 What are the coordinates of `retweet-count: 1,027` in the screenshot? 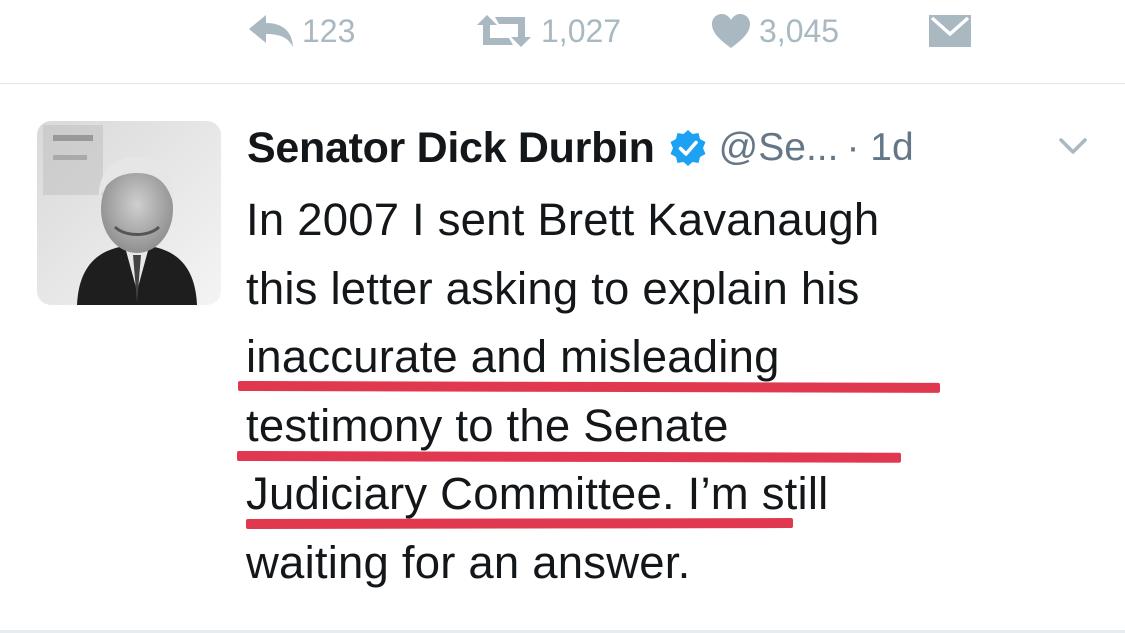 It's located at (581, 30).